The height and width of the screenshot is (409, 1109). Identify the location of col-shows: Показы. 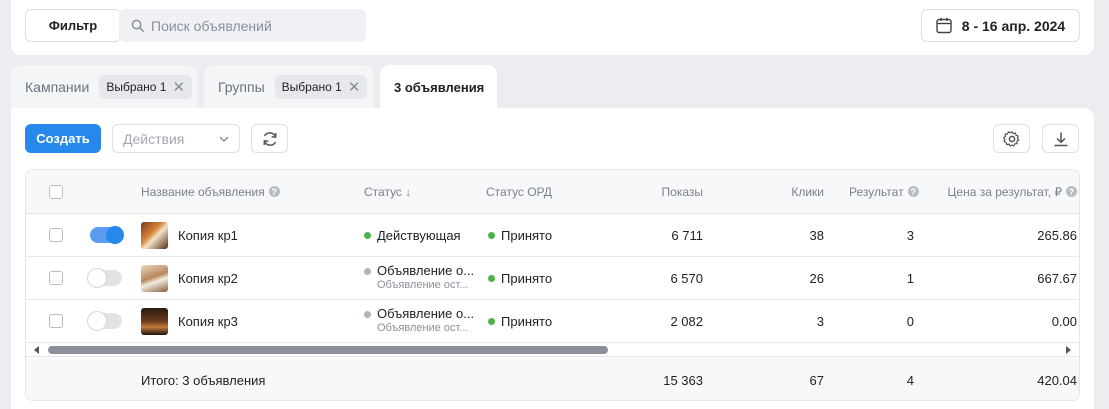
(654, 191).